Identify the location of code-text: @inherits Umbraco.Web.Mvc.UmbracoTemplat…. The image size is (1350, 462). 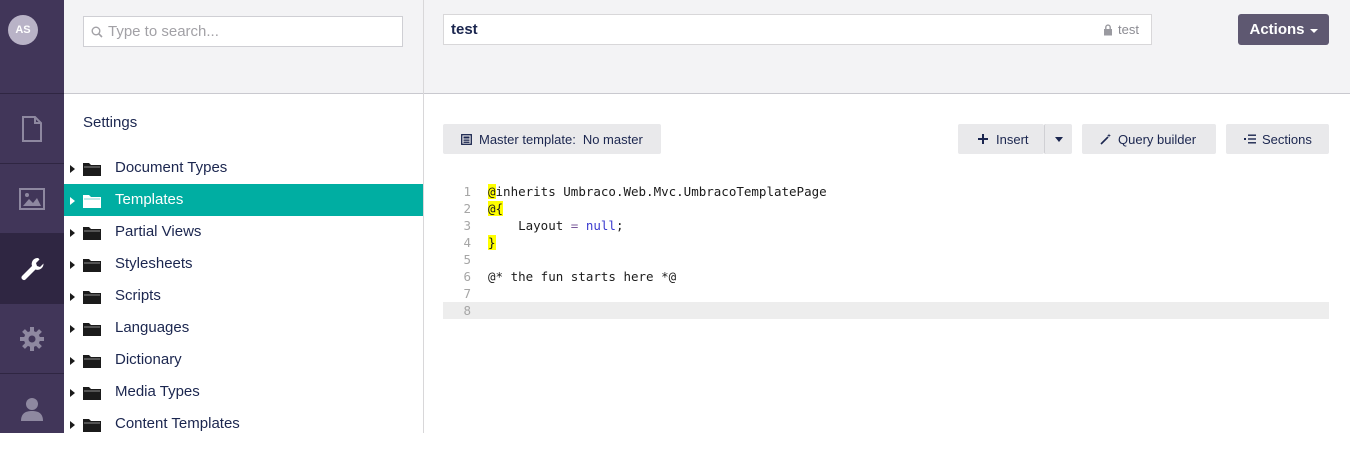
(657, 191).